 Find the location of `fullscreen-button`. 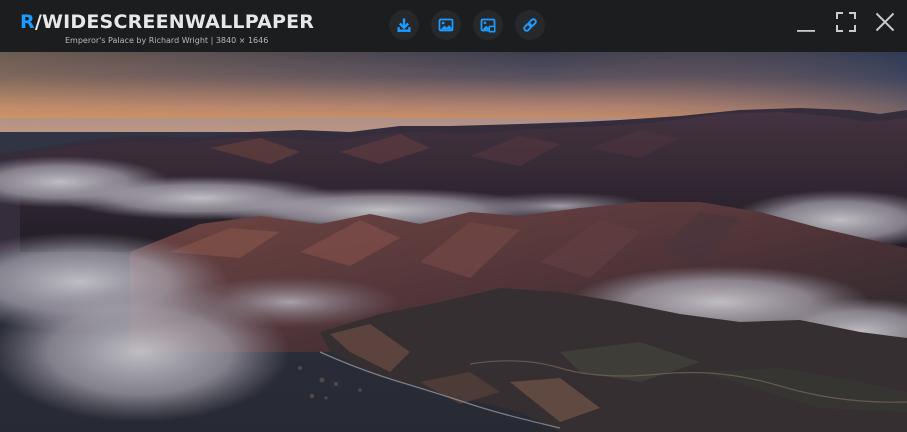

fullscreen-button is located at coordinates (846, 24).